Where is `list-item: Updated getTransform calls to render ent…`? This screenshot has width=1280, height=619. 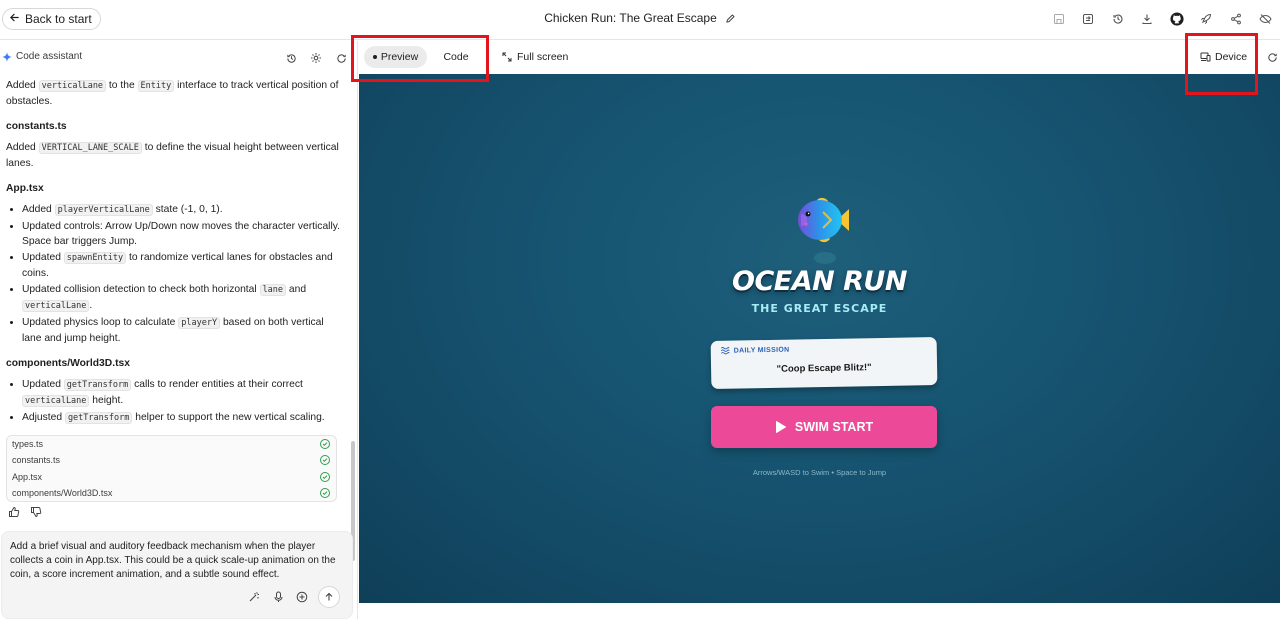 list-item: Updated getTransform calls to render ent… is located at coordinates (183, 393).